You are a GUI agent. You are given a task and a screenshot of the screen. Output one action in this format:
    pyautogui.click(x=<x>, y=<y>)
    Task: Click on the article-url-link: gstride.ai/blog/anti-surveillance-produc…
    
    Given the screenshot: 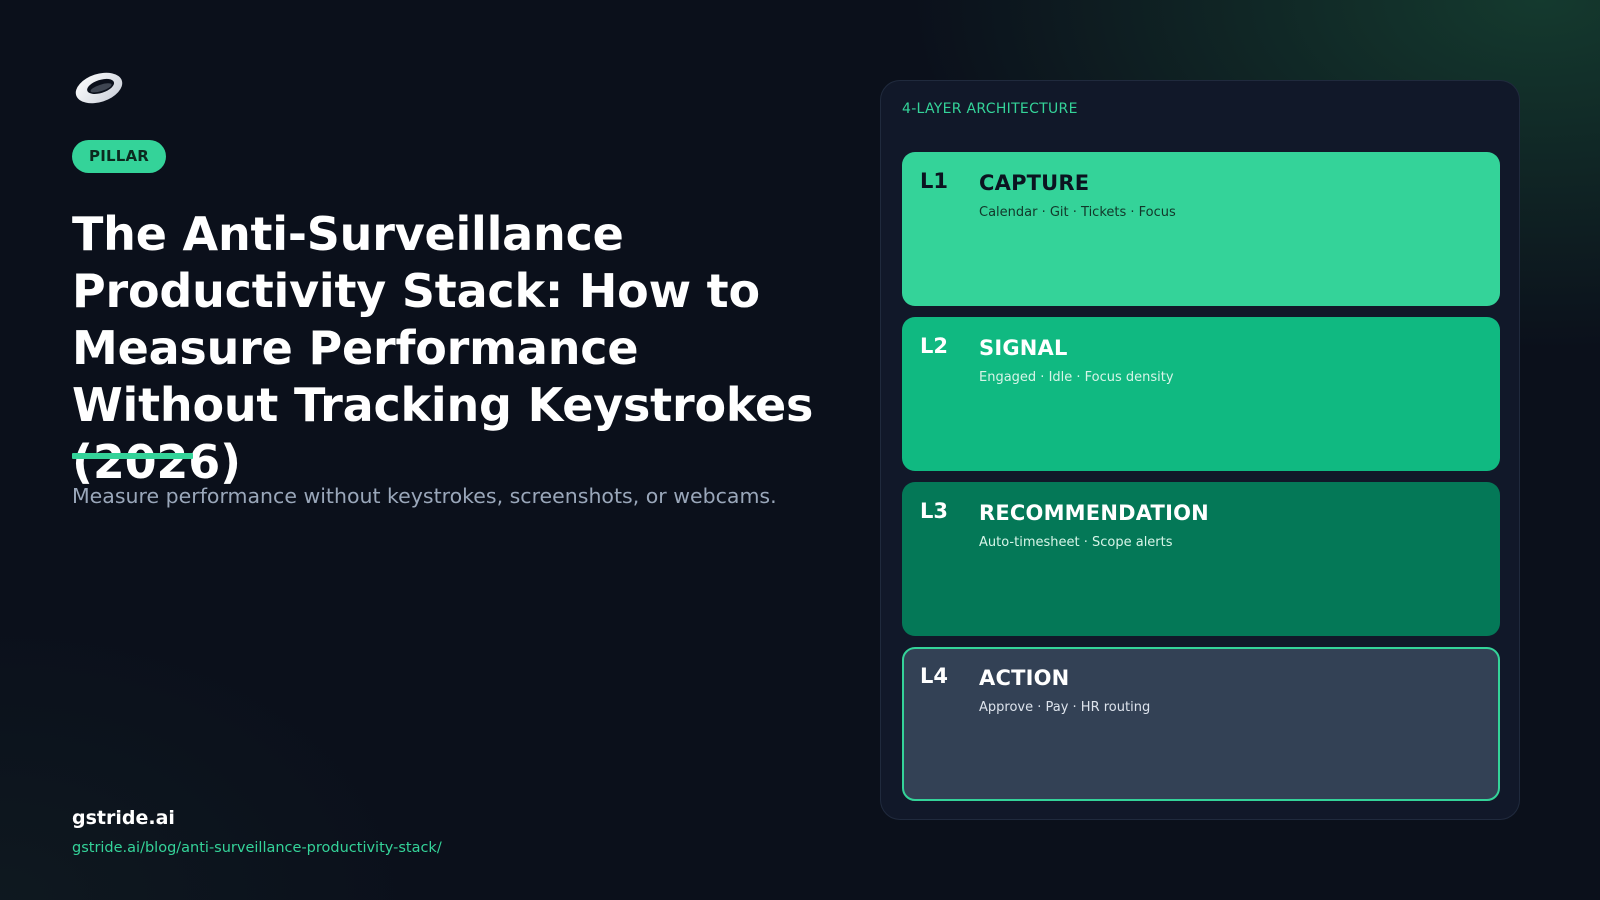 What is the action you would take?
    pyautogui.click(x=257, y=848)
    